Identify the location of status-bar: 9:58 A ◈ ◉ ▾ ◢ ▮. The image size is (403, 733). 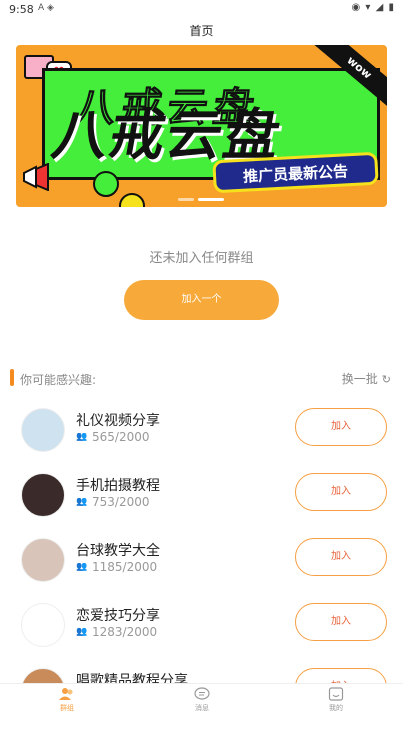
(201, 9).